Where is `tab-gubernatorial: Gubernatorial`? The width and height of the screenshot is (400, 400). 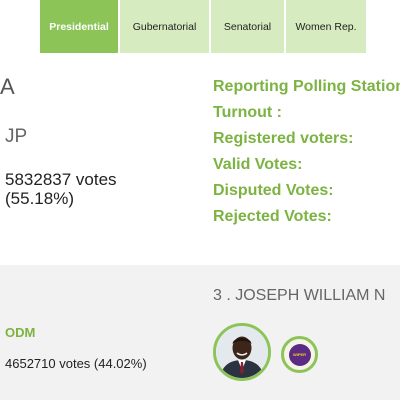
tab-gubernatorial: Gubernatorial is located at coordinates (164, 26).